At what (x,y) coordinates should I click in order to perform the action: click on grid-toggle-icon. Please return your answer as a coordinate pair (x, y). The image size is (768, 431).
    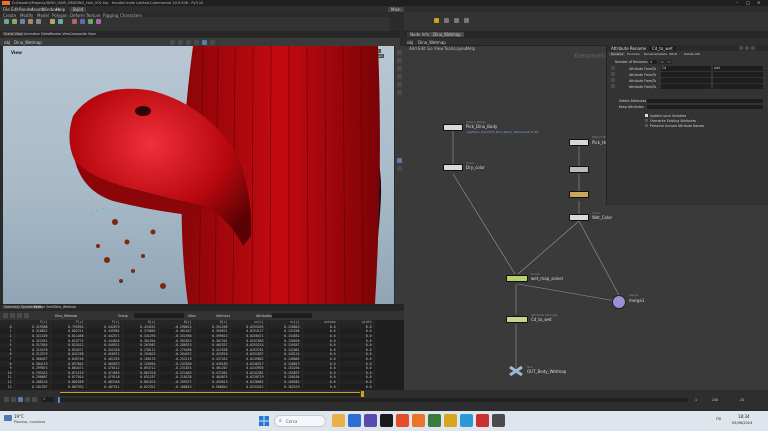
    Looking at the image, I should click on (399, 76).